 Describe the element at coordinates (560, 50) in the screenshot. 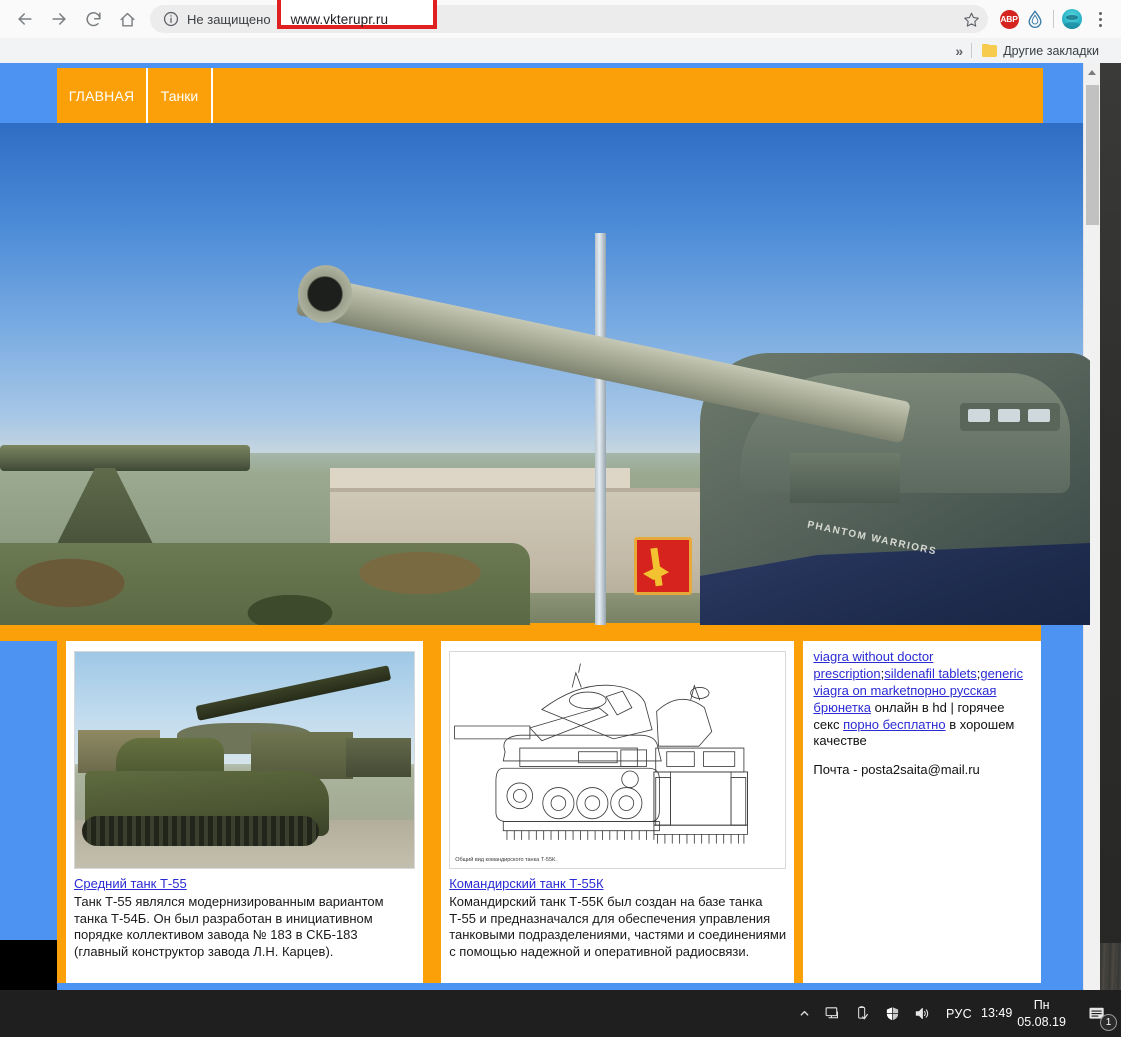

I see `bookmarks-bar: » Другие закладки` at that location.